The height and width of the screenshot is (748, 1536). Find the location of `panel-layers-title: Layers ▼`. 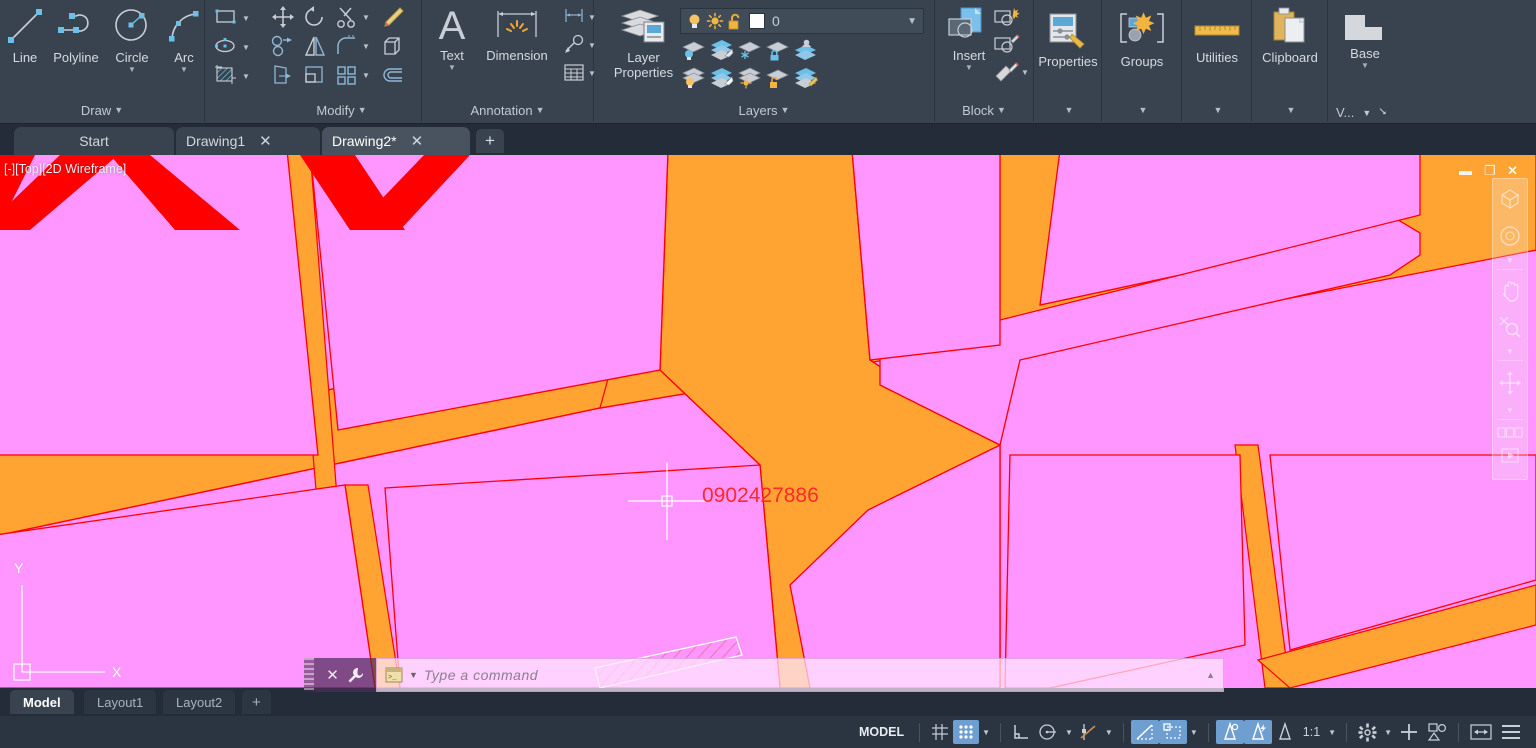

panel-layers-title: Layers ▼ is located at coordinates (764, 110).